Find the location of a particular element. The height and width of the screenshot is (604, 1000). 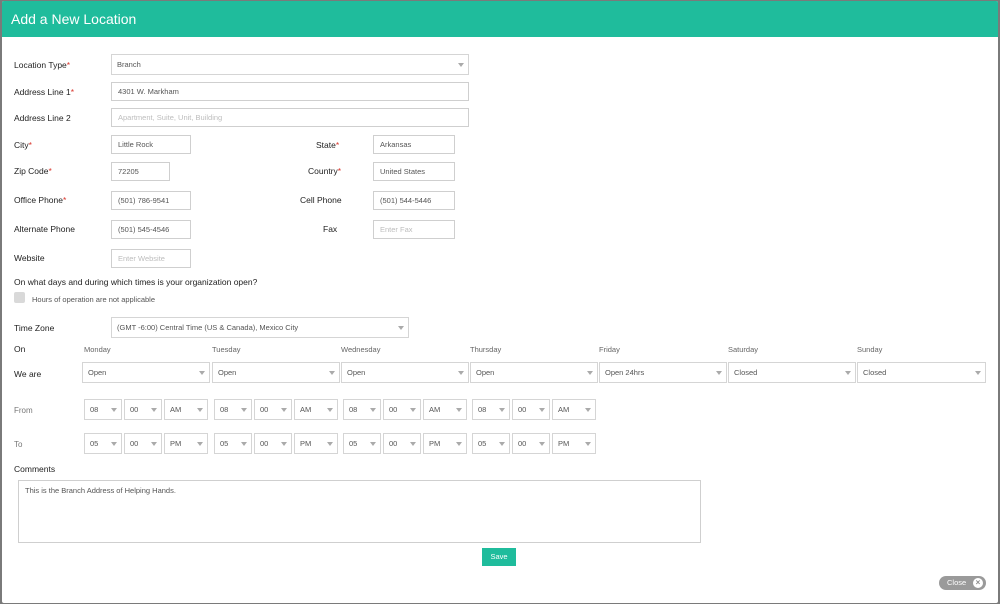

from-ampm-thursday: AM is located at coordinates (574, 409).